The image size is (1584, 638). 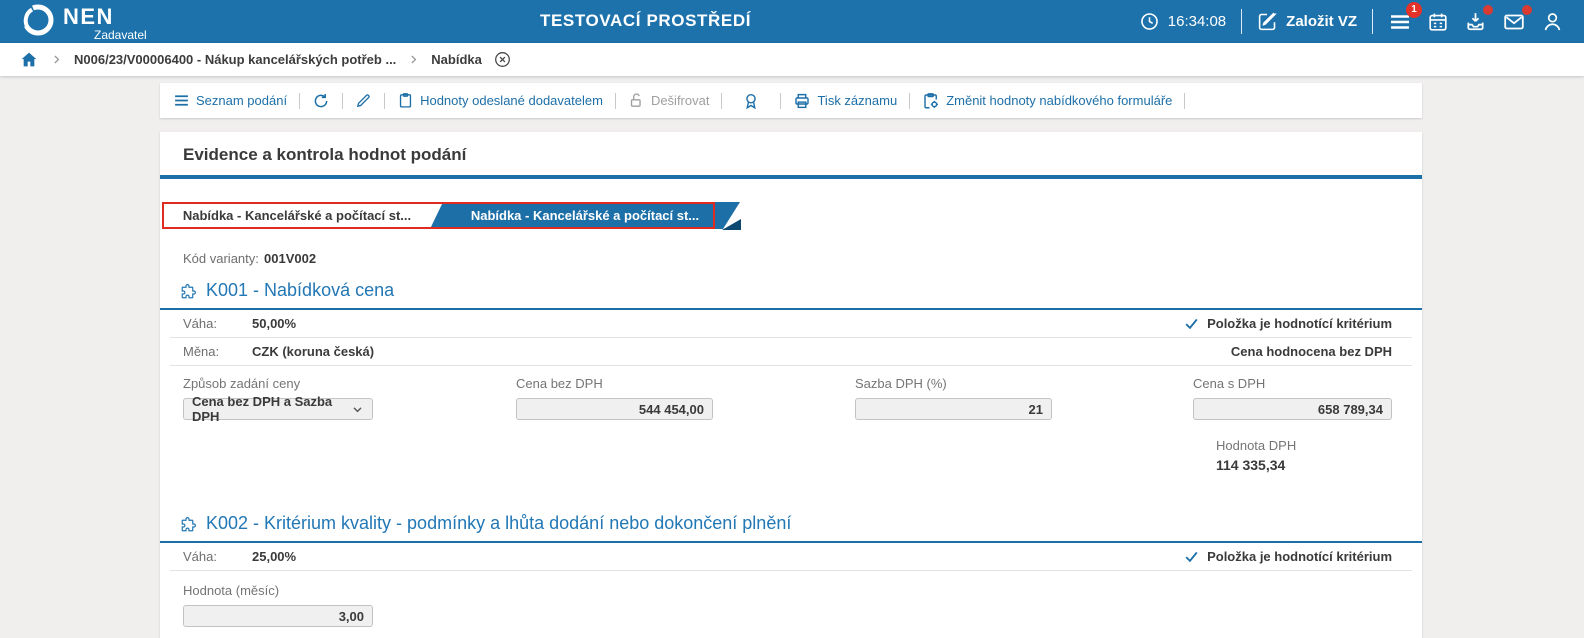 What do you see at coordinates (901, 383) in the screenshot?
I see `vat-rate-label: Sazba DPH (%)` at bounding box center [901, 383].